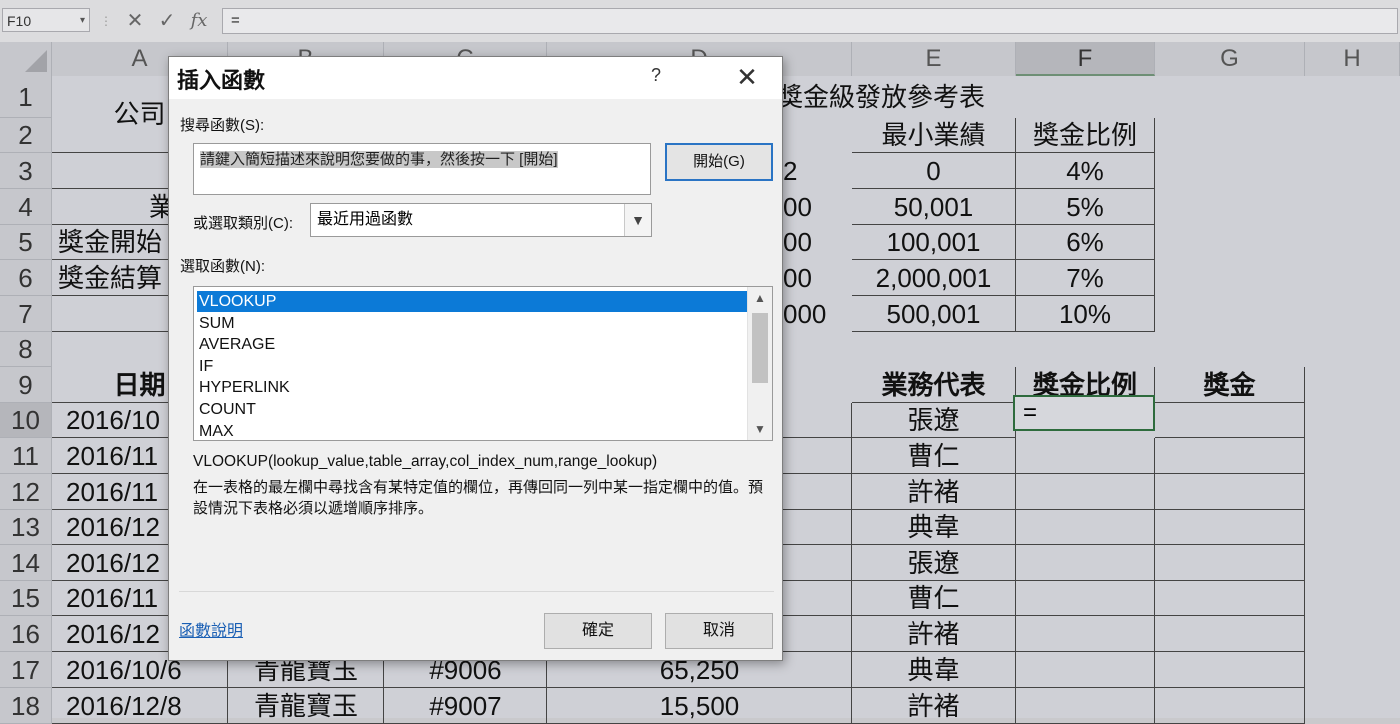  I want to click on scrollbar-thumb, so click(760, 348).